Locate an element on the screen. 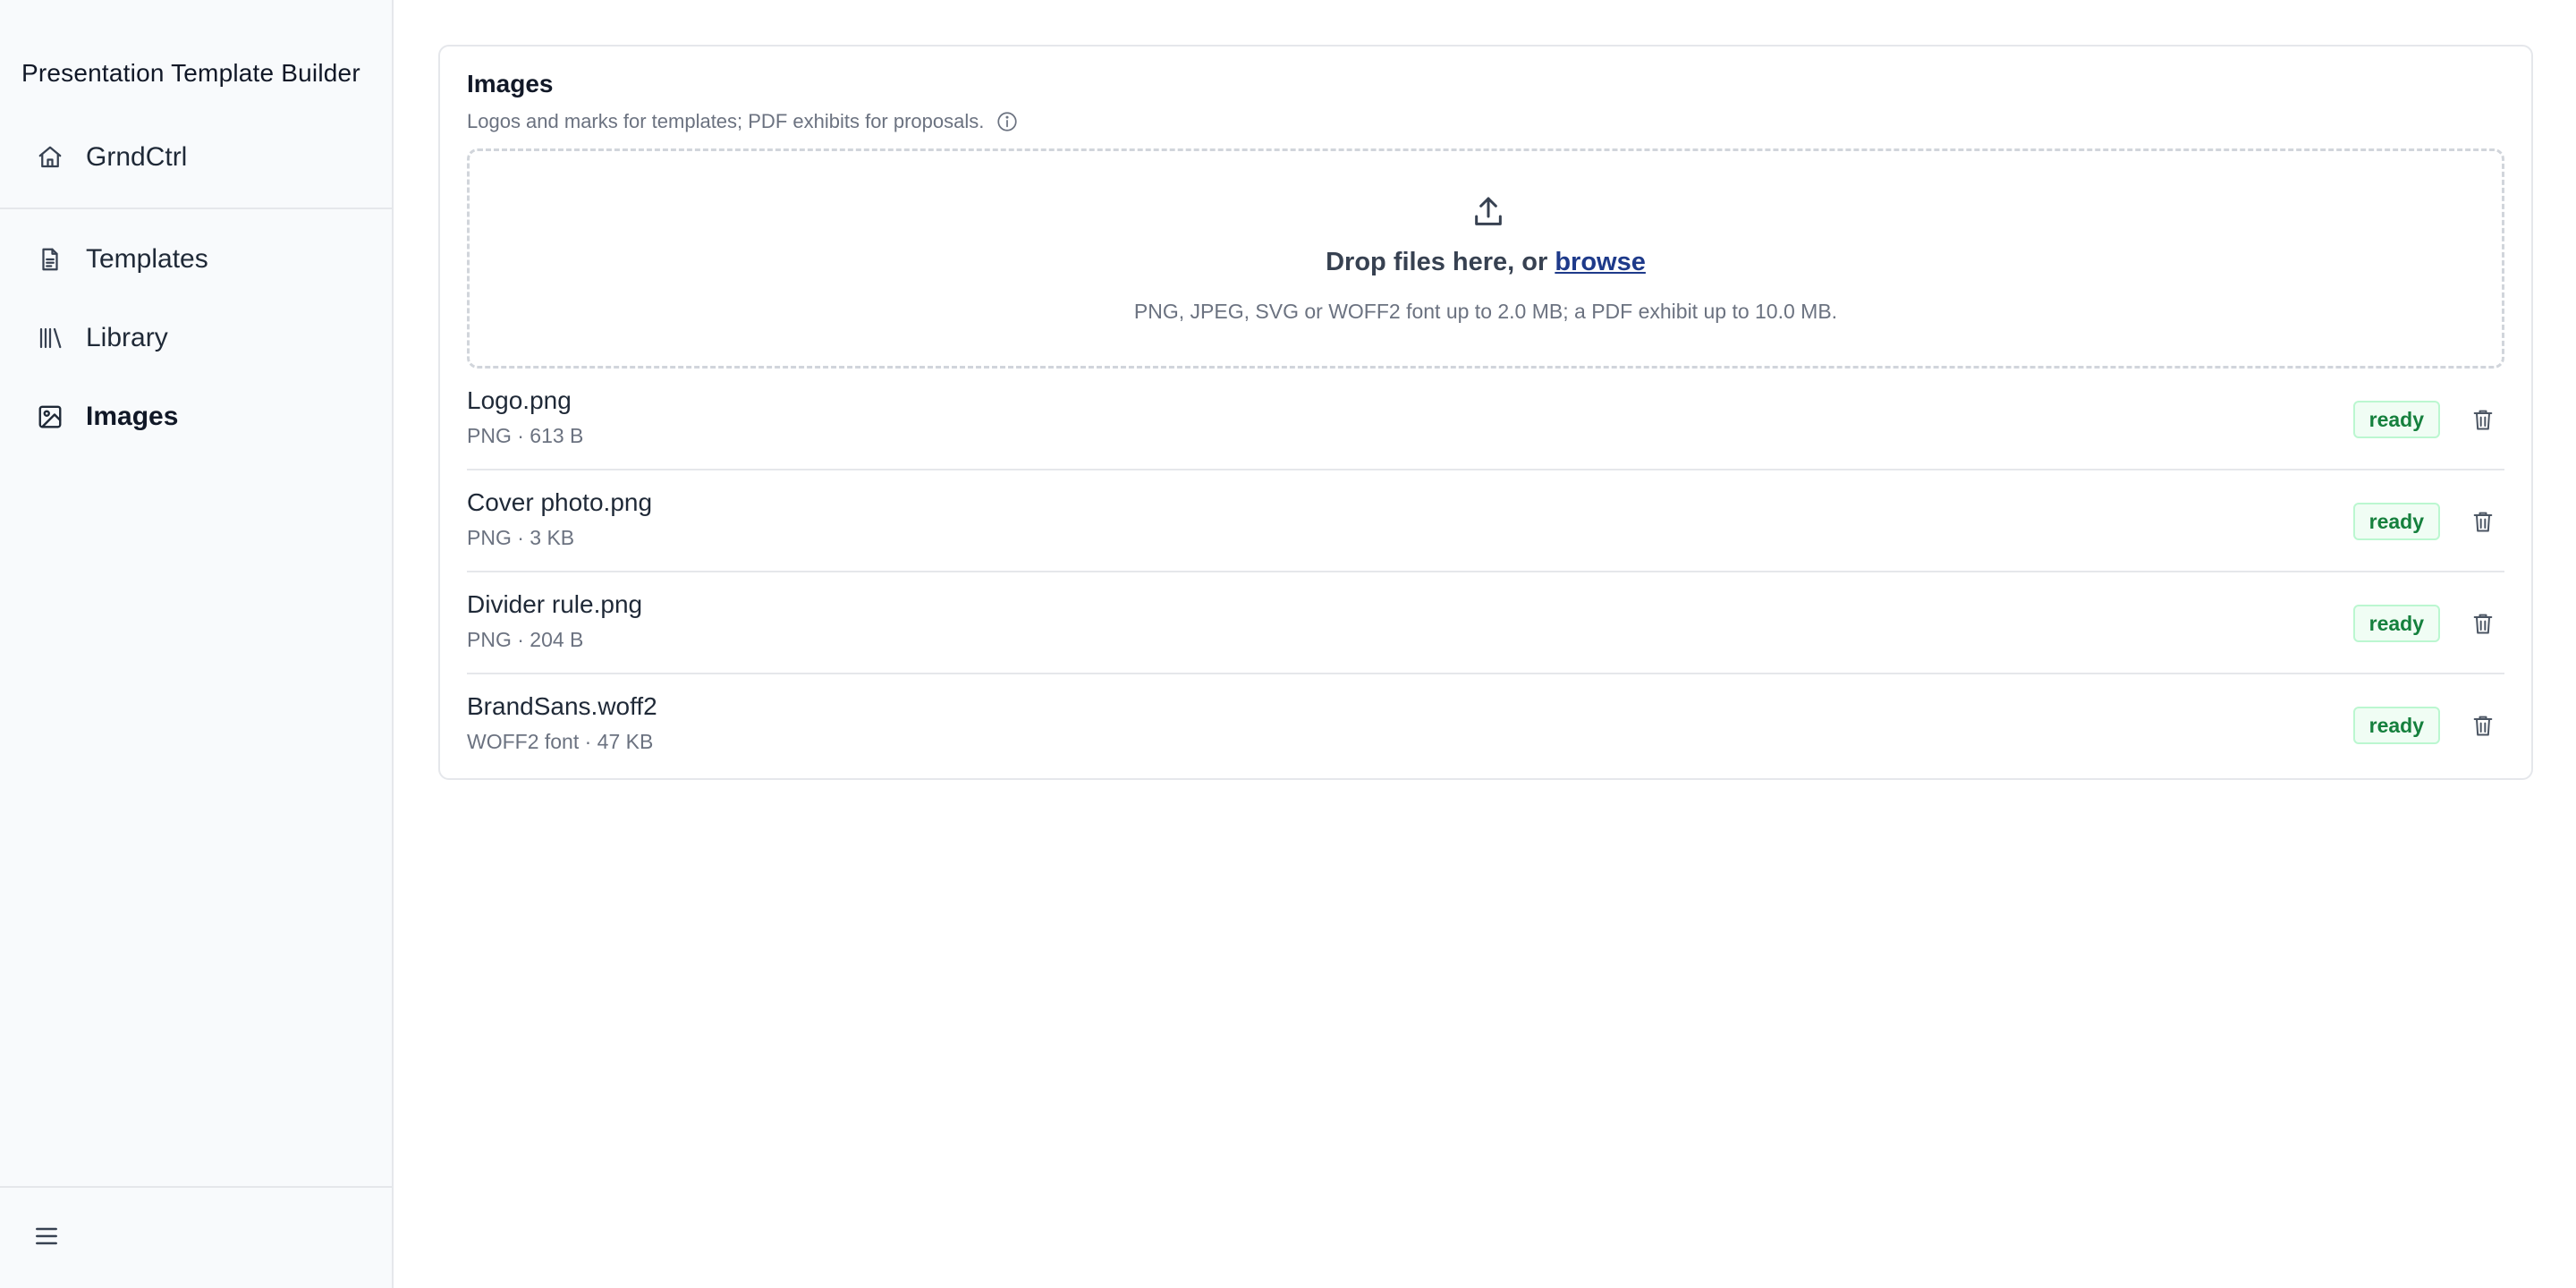 Image resolution: width=2576 pixels, height=1288 pixels. file-meta: PNG · 204 B is located at coordinates (525, 639).